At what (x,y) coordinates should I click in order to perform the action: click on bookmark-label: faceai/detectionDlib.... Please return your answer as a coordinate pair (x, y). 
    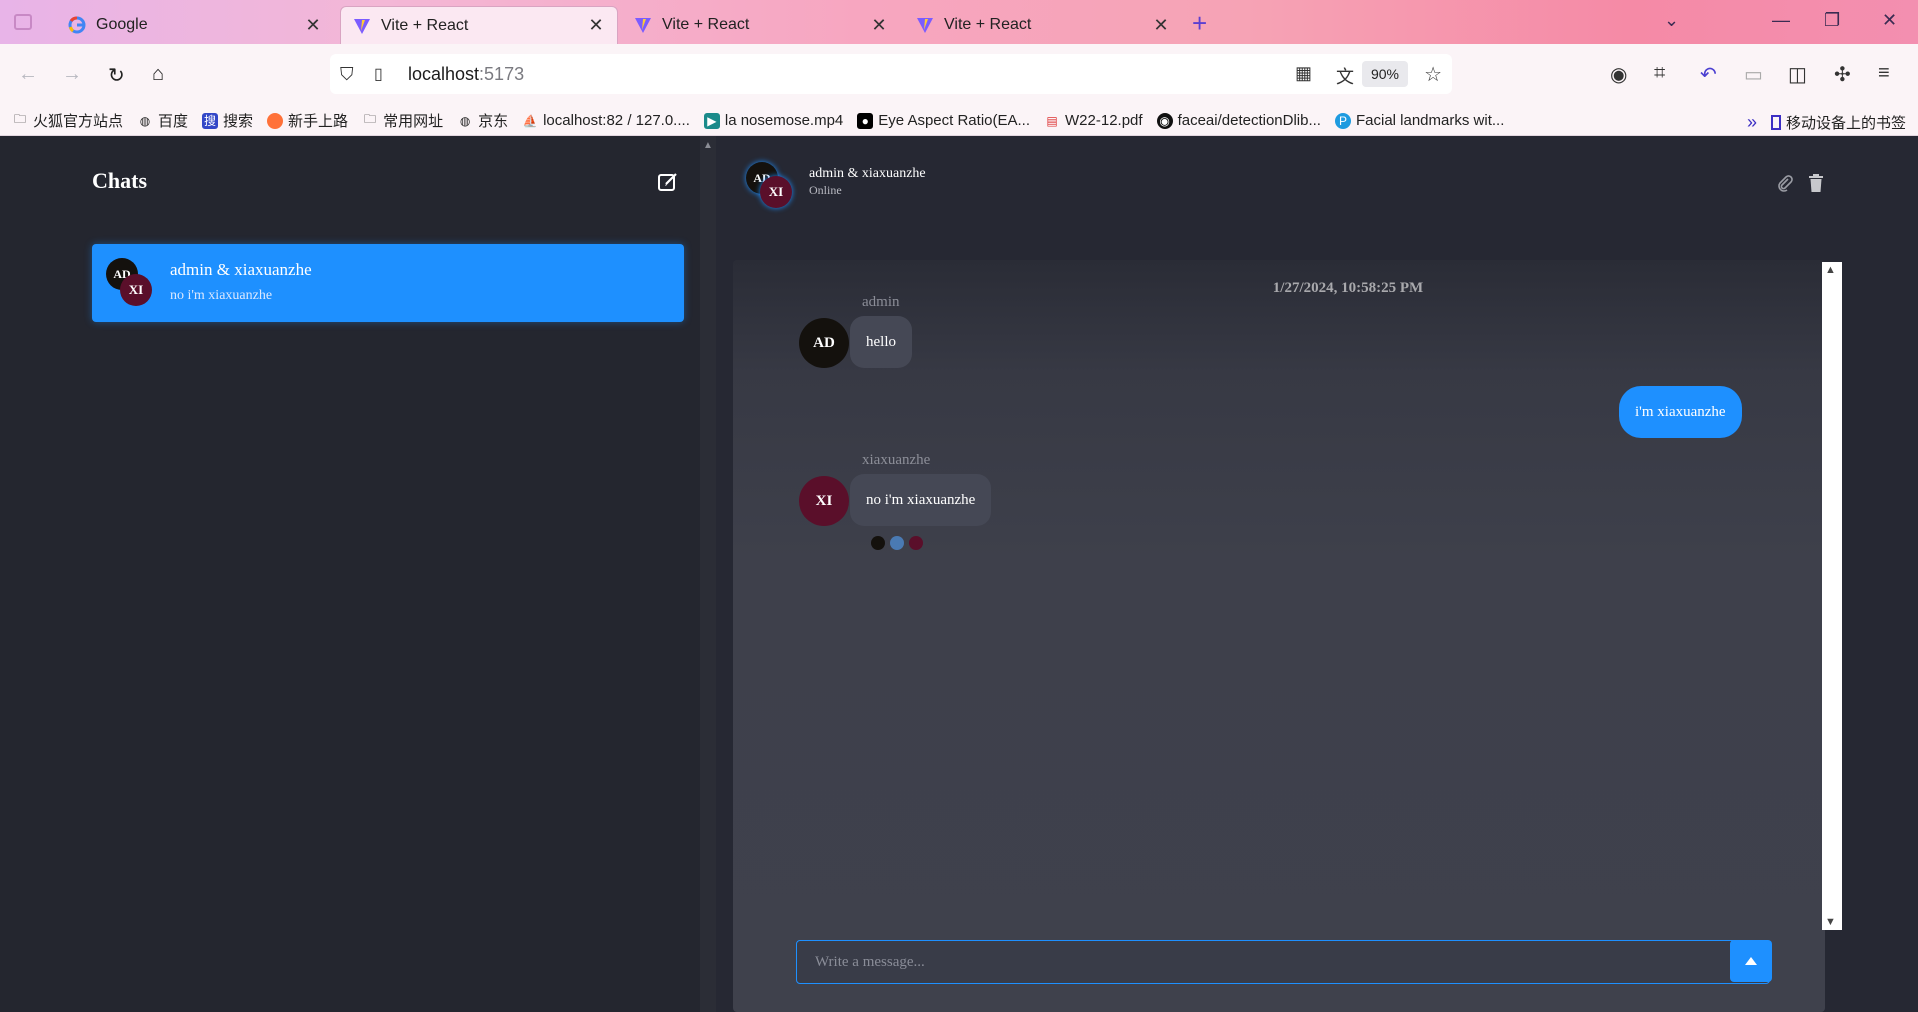
    Looking at the image, I should click on (1249, 120).